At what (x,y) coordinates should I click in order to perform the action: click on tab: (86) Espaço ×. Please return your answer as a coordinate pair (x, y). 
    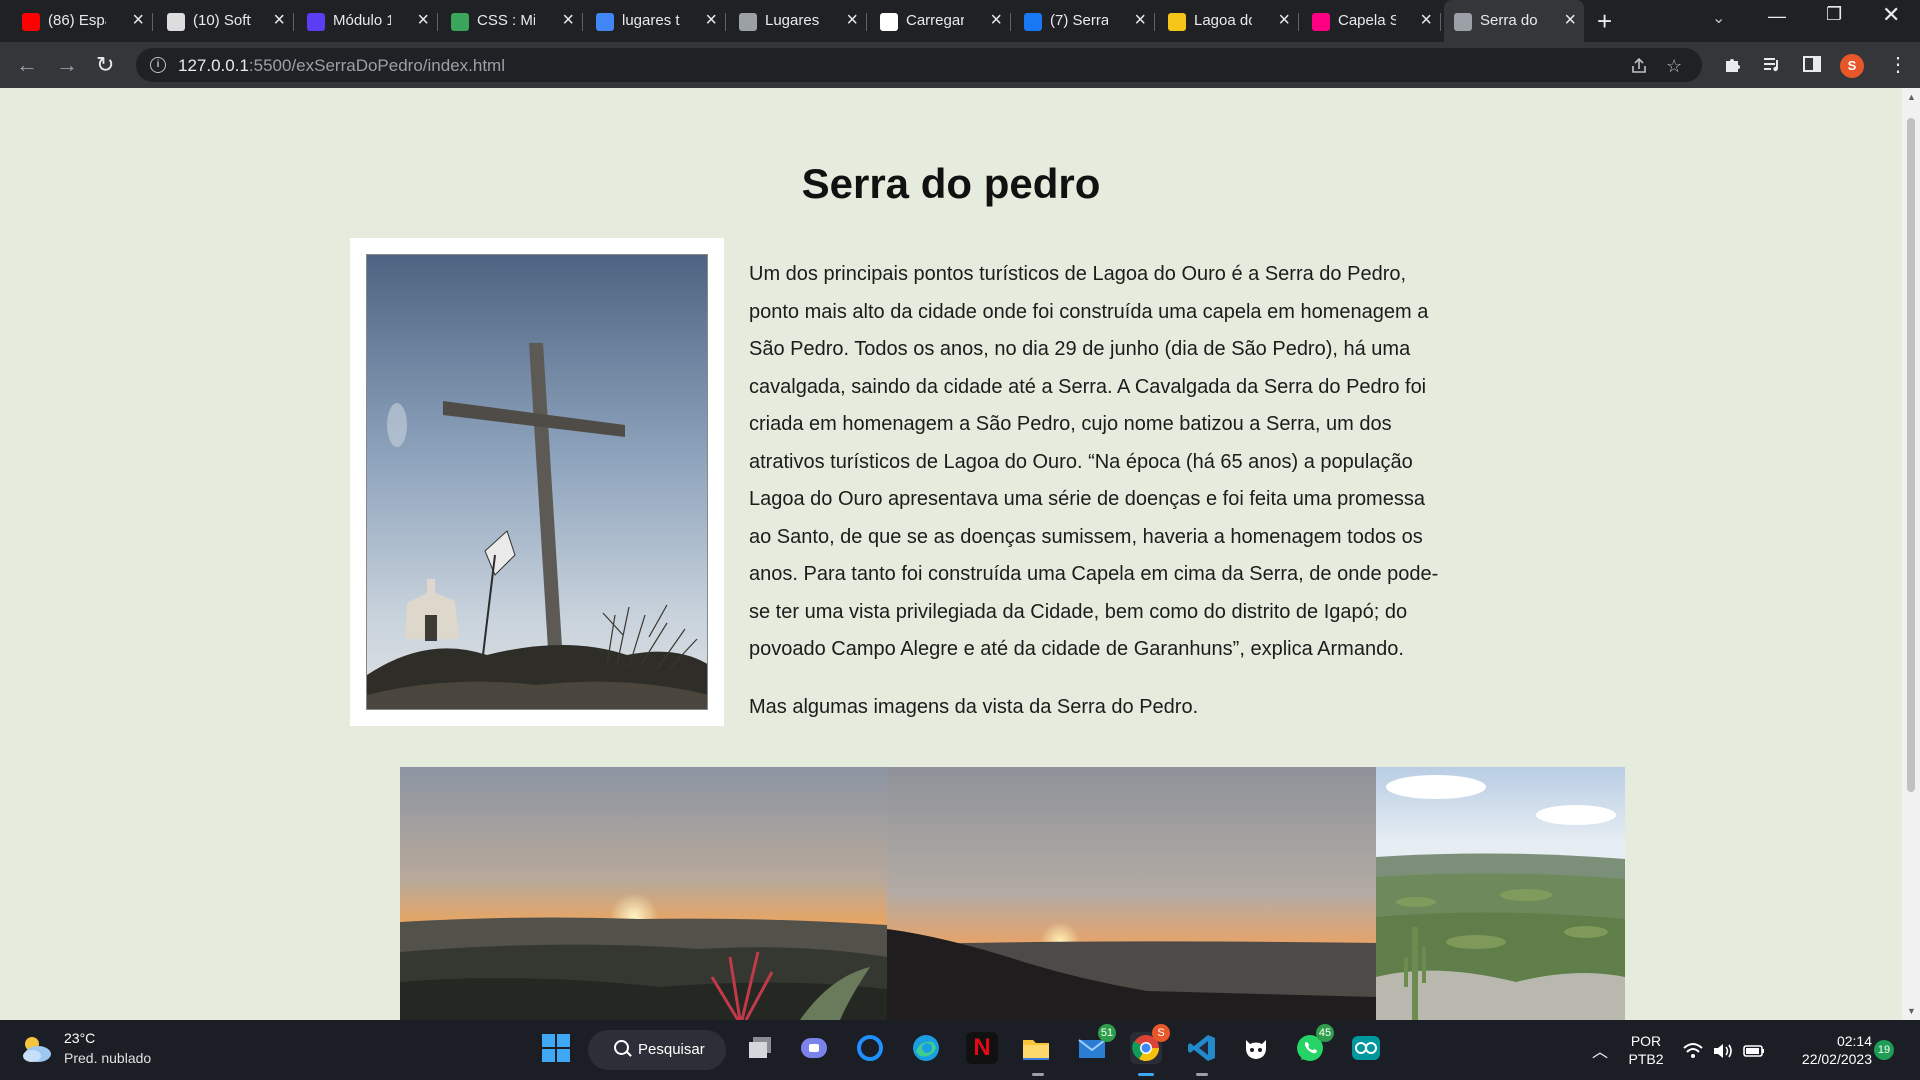
    Looking at the image, I should click on (82, 21).